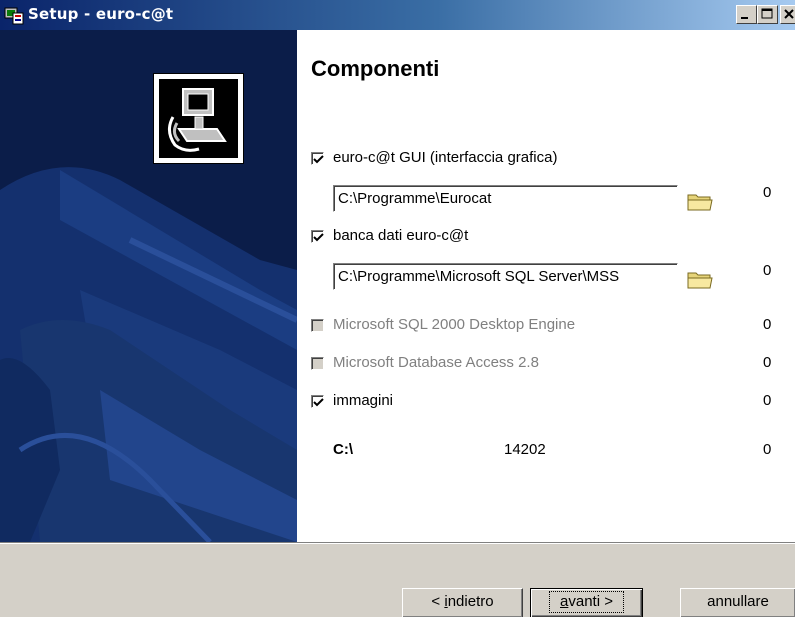 This screenshot has width=795, height=617. Describe the element at coordinates (746, 14) in the screenshot. I see `minimize-button` at that location.